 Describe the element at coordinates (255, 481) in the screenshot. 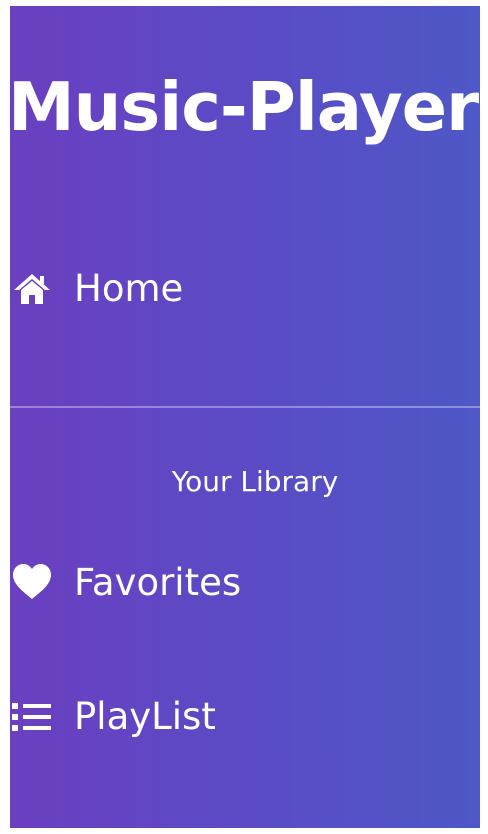

I see `library-heading: Your Library` at that location.